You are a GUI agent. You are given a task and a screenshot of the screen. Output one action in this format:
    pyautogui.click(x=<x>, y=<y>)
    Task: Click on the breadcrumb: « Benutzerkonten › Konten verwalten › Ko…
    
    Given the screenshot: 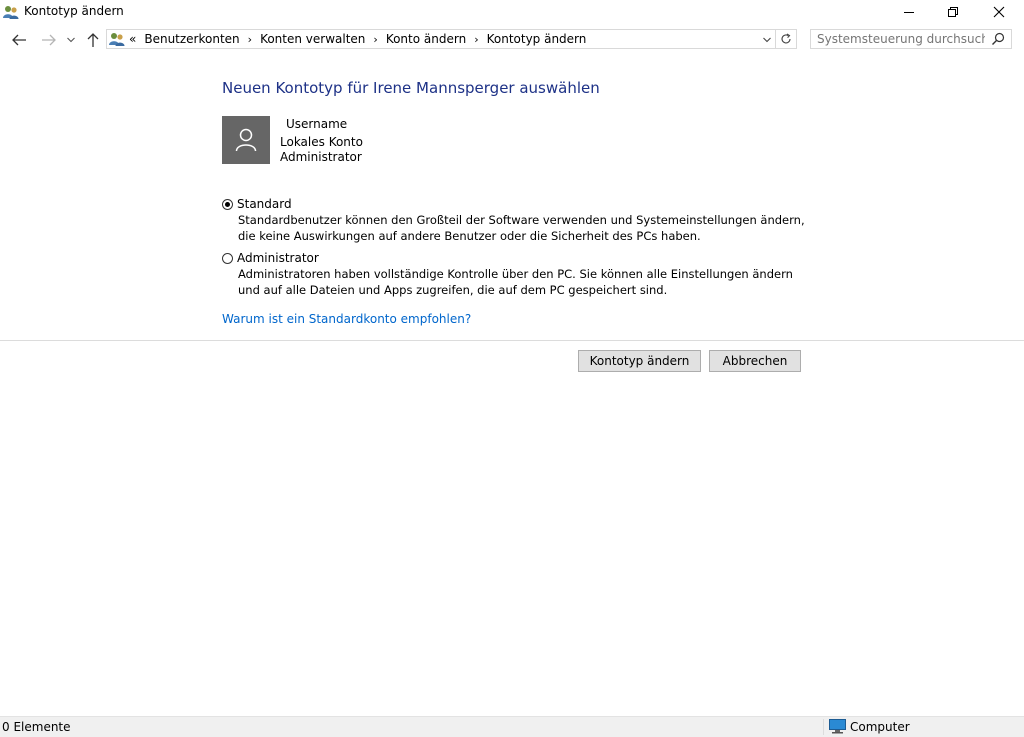 What is the action you would take?
    pyautogui.click(x=357, y=39)
    